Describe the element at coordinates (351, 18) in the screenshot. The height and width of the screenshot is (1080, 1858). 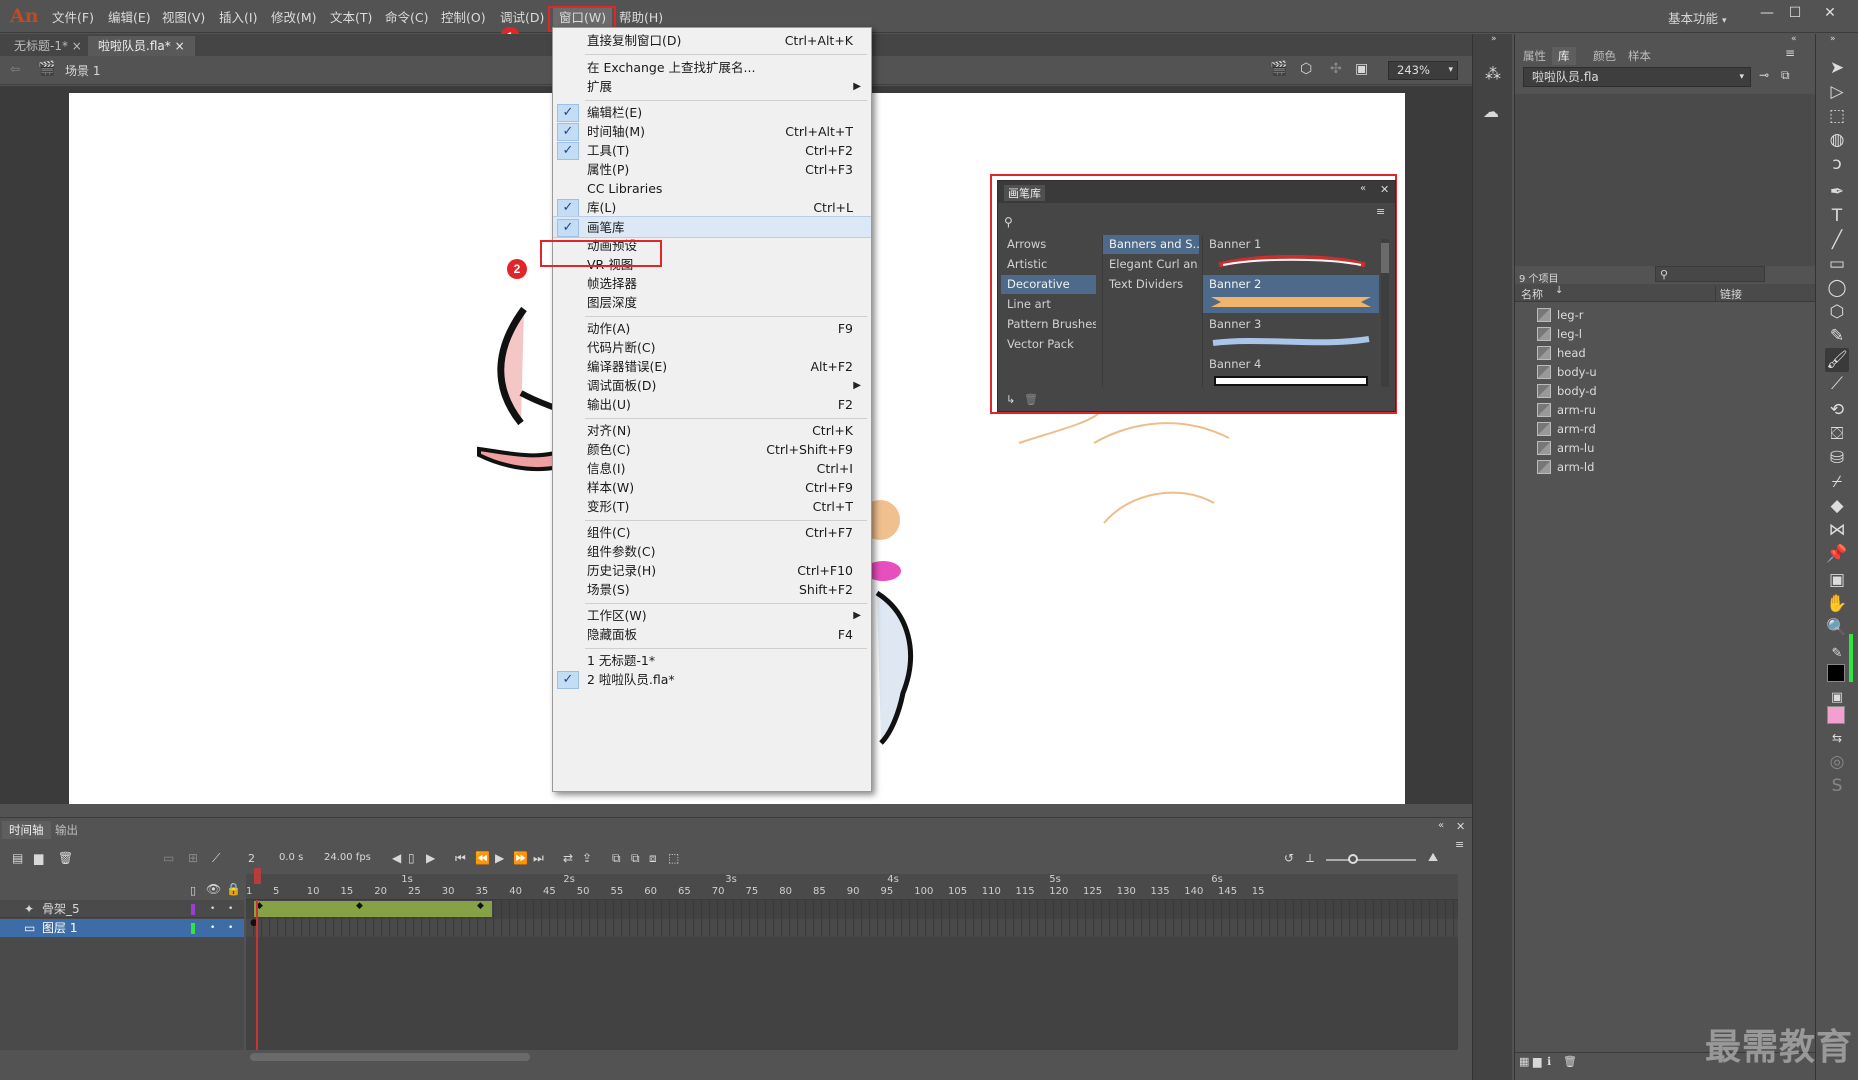
I see `menu-text: 文本(T)` at that location.